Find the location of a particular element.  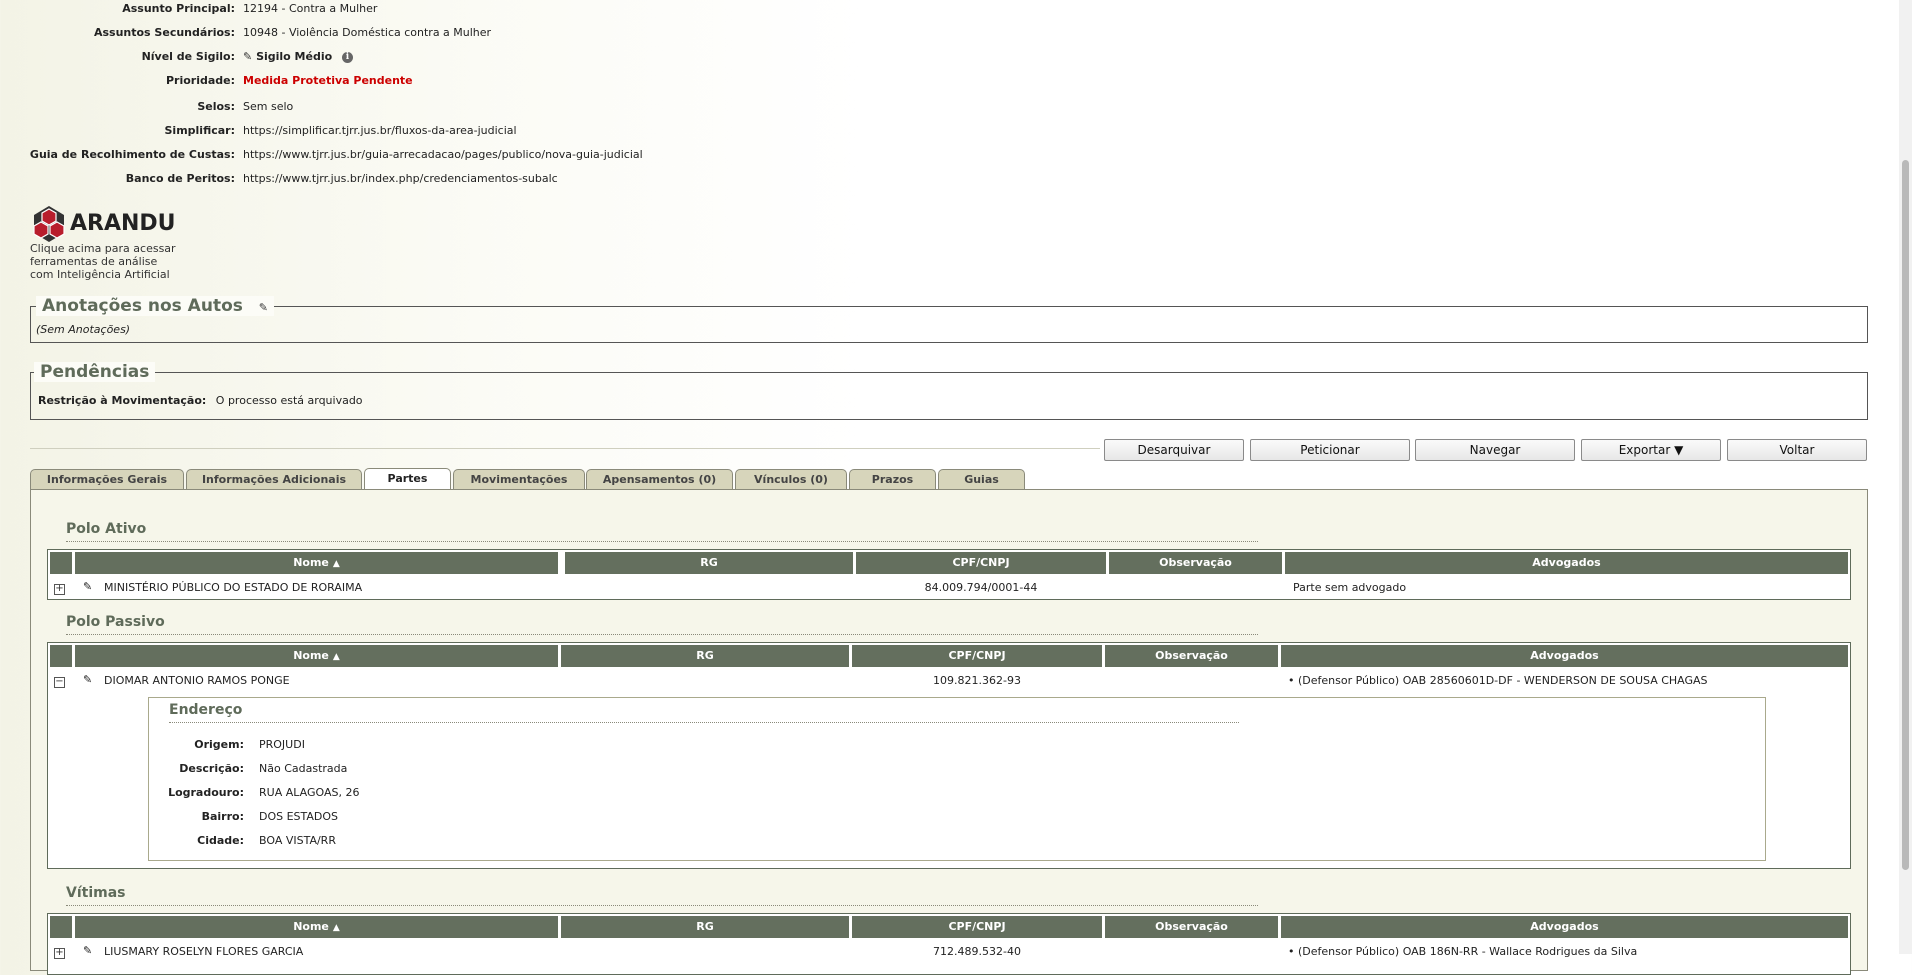

polo-ativo-title: Polo Ativo is located at coordinates (106, 529).